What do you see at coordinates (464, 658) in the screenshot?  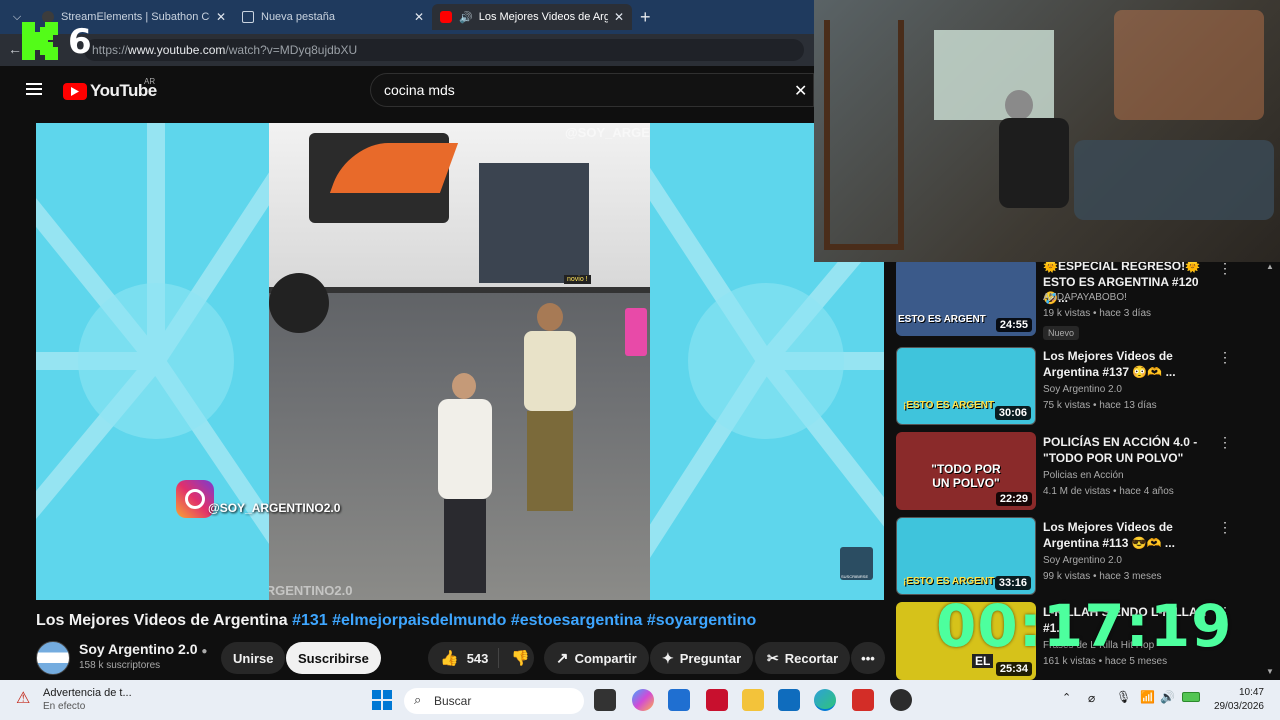 I see `like-button: 👍 543` at bounding box center [464, 658].